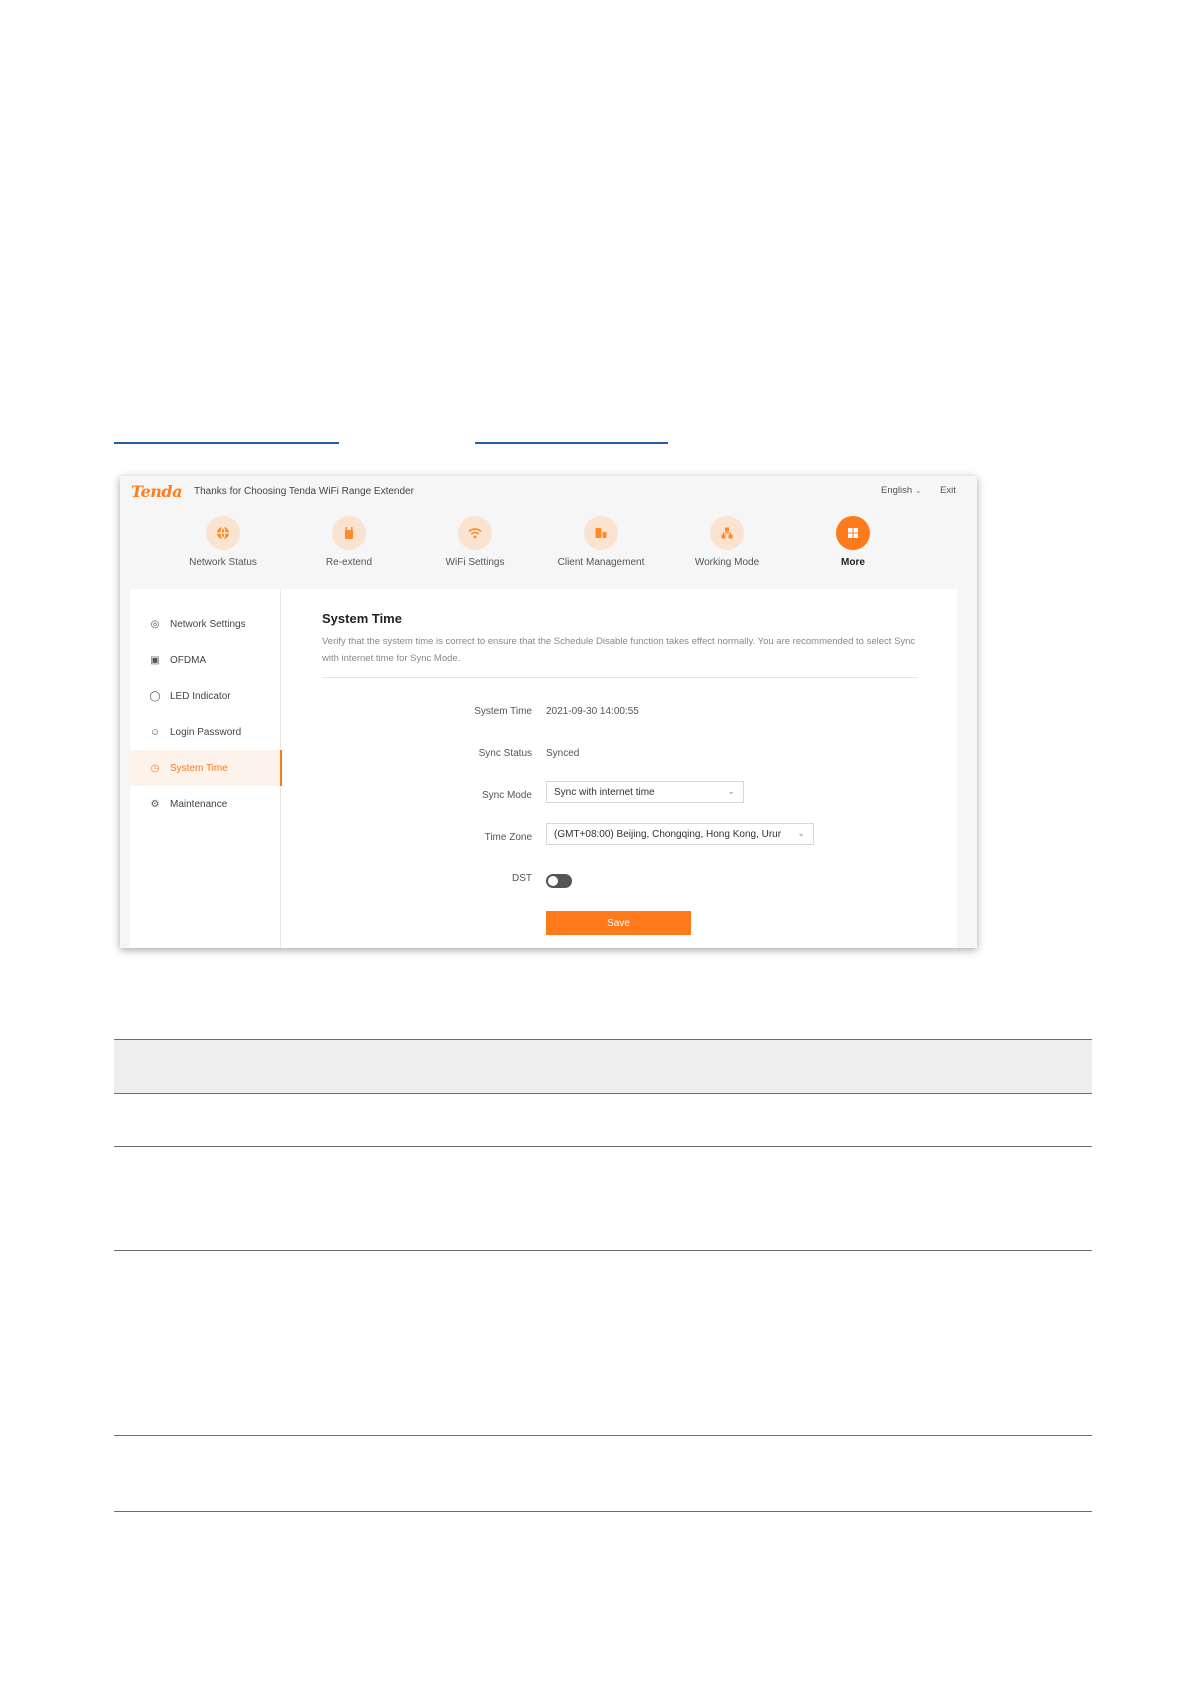 The width and height of the screenshot is (1191, 1684). What do you see at coordinates (897, 490) in the screenshot?
I see `language-label: English` at bounding box center [897, 490].